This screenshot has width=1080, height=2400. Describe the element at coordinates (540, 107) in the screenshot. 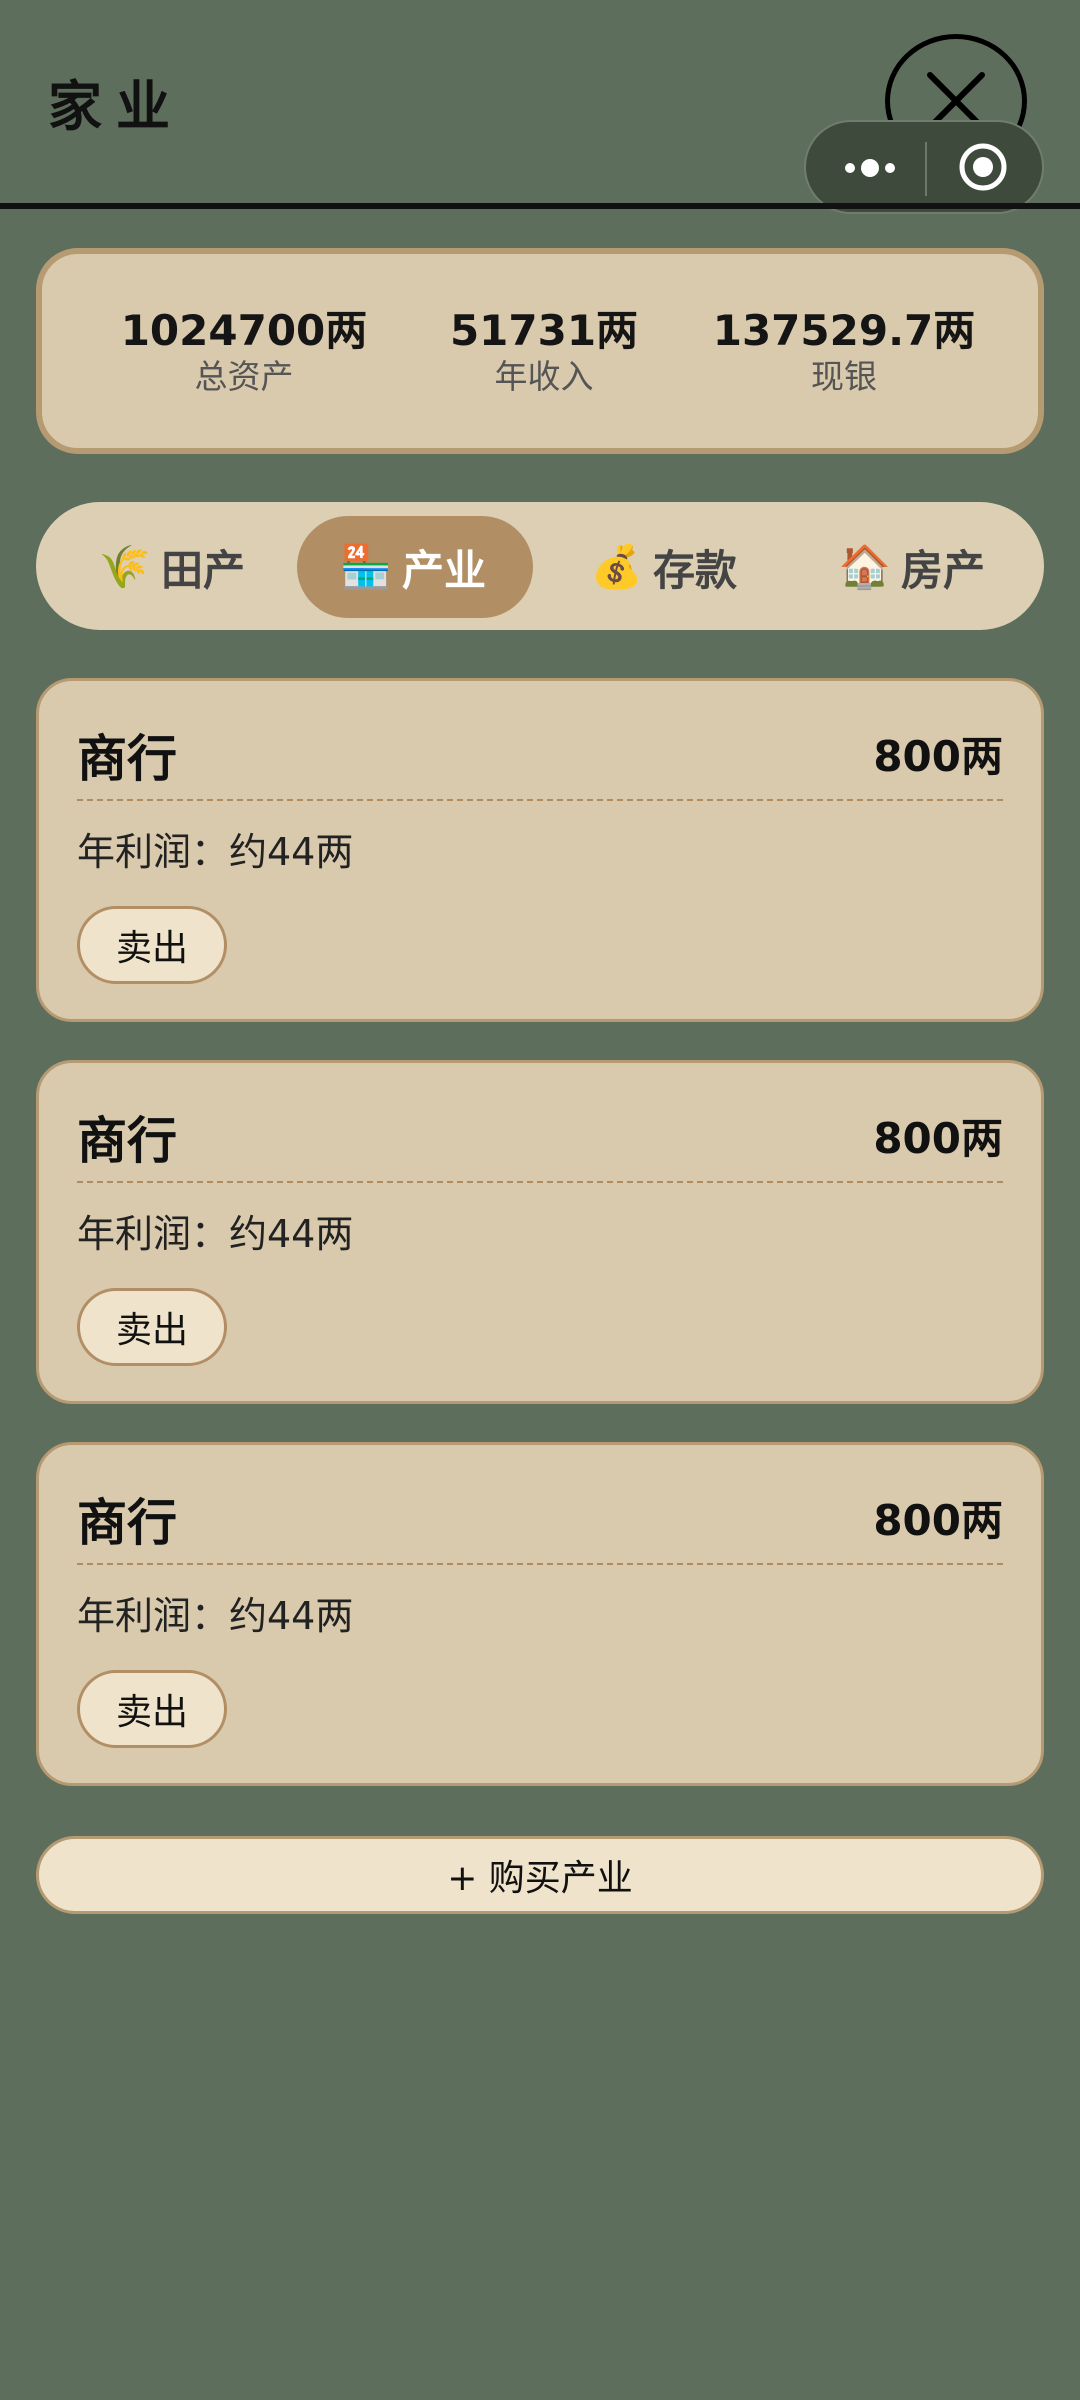

I see `header-bar: 家业` at that location.